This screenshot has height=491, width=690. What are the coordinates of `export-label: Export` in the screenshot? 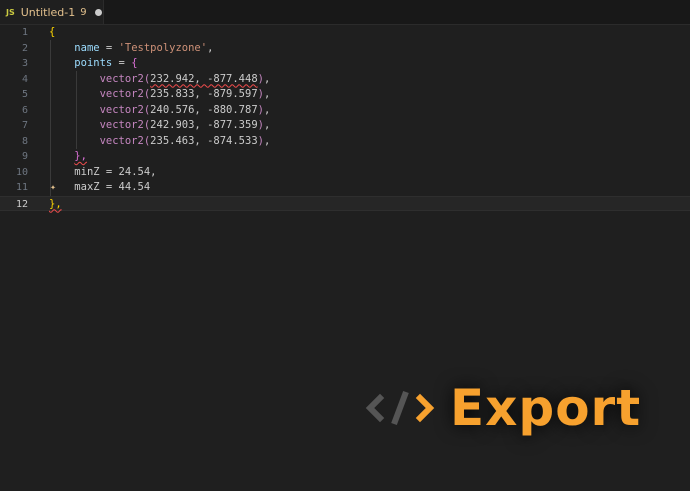 It's located at (546, 408).